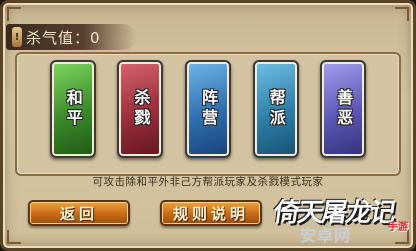  I want to click on kill-value-label: 杀气值：0, so click(63, 37).